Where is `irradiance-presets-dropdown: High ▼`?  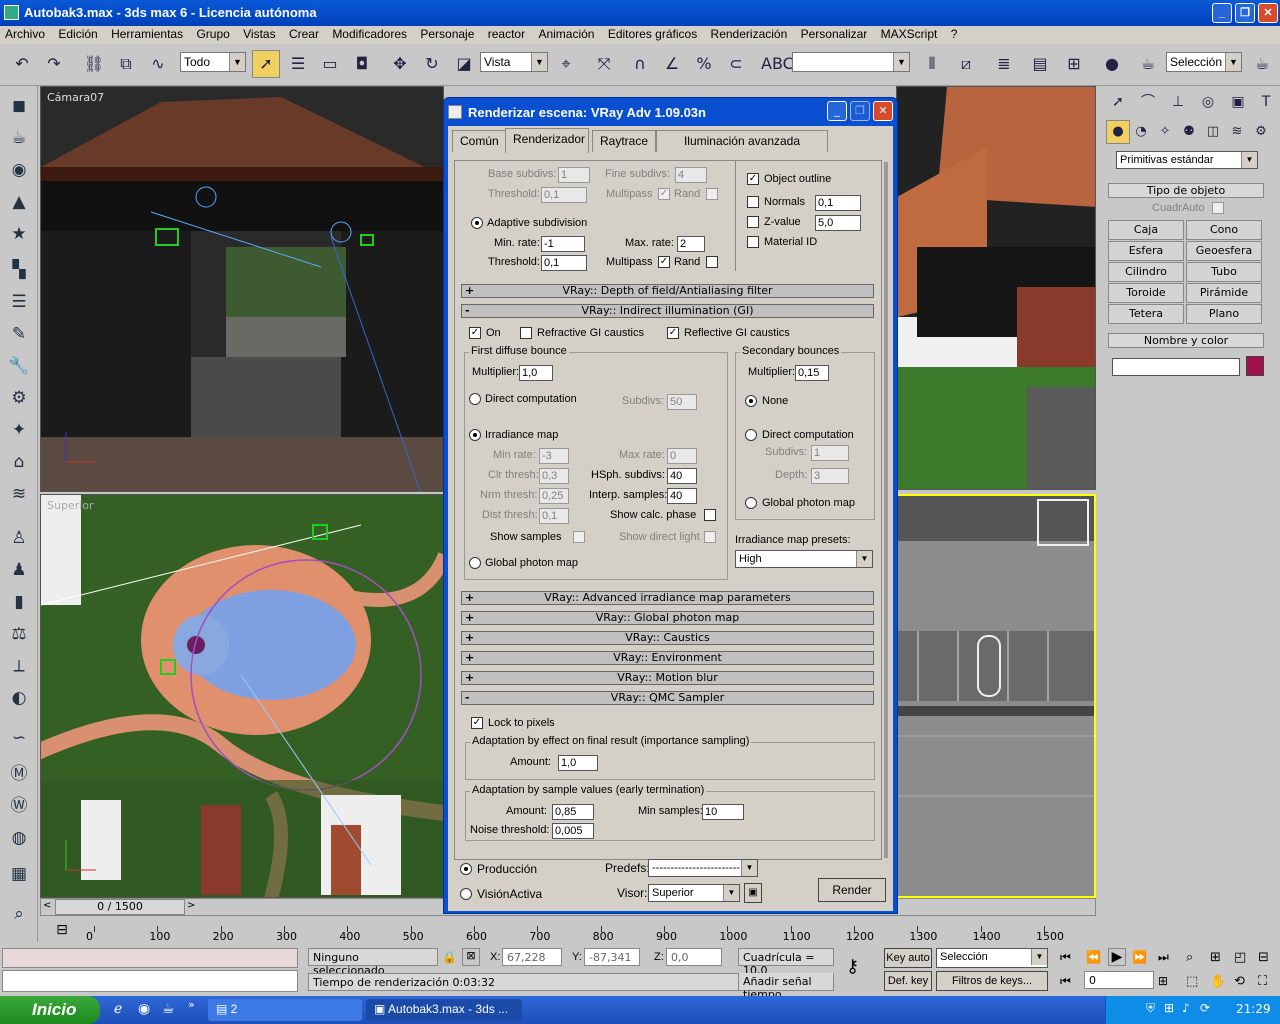
irradiance-presets-dropdown: High ▼ is located at coordinates (804, 559).